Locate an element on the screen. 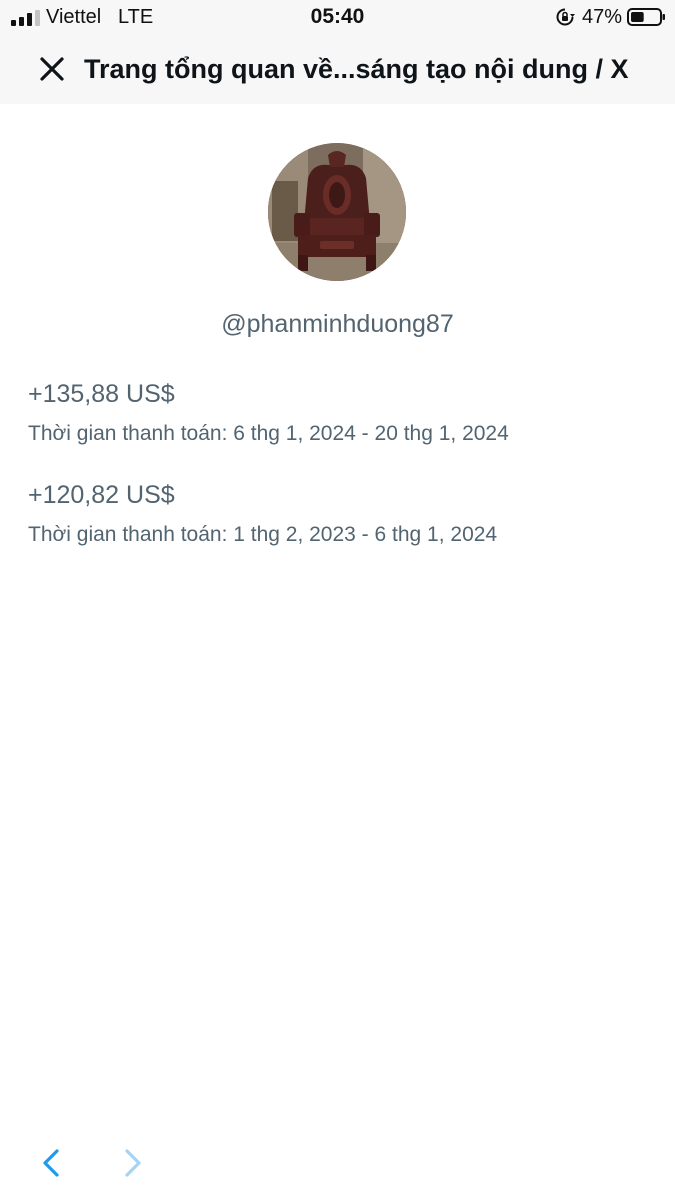  battery-percent: 47% is located at coordinates (602, 17).